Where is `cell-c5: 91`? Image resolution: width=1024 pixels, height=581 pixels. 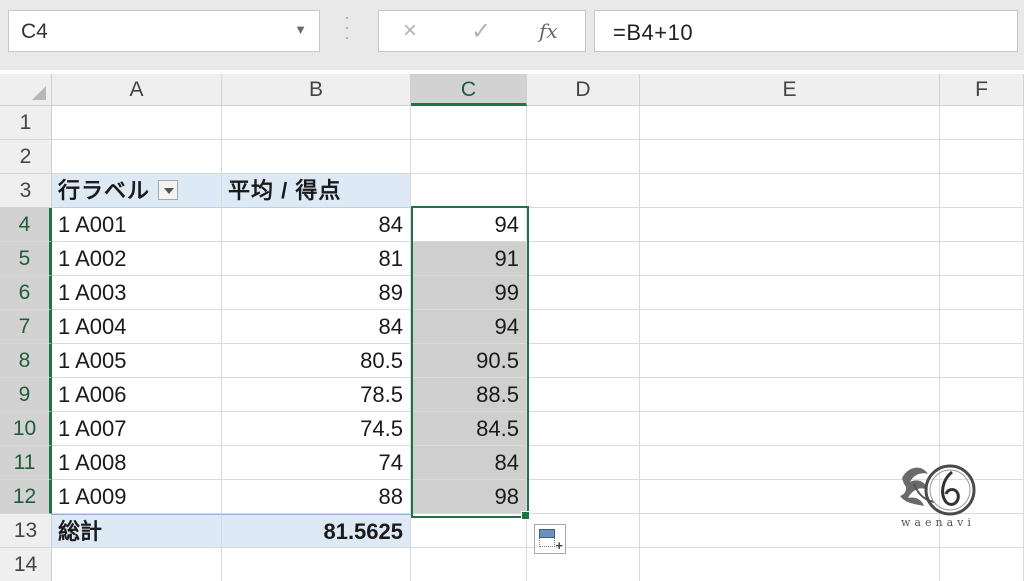 cell-c5: 91 is located at coordinates (469, 259).